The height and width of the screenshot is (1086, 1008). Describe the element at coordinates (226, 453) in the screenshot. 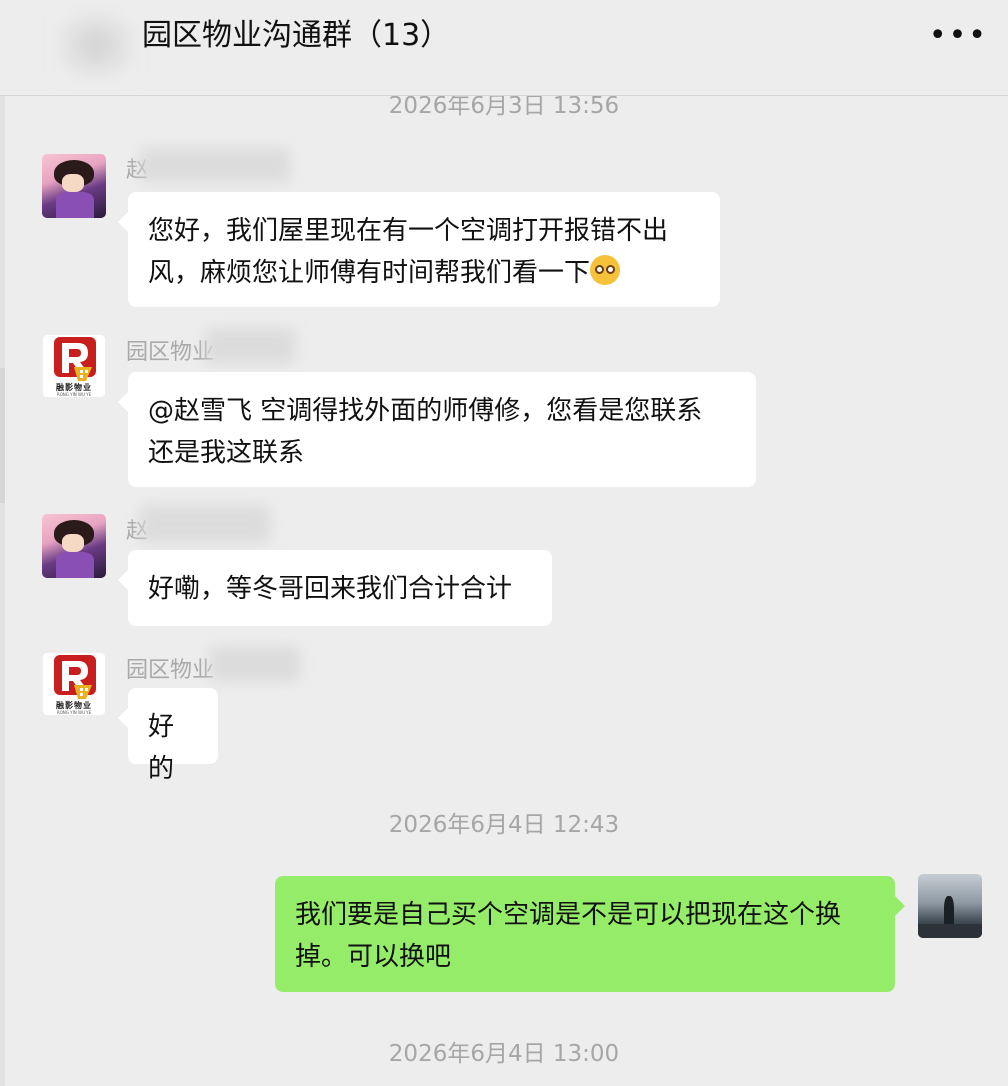

I see `message-text: 还是我这联系` at that location.